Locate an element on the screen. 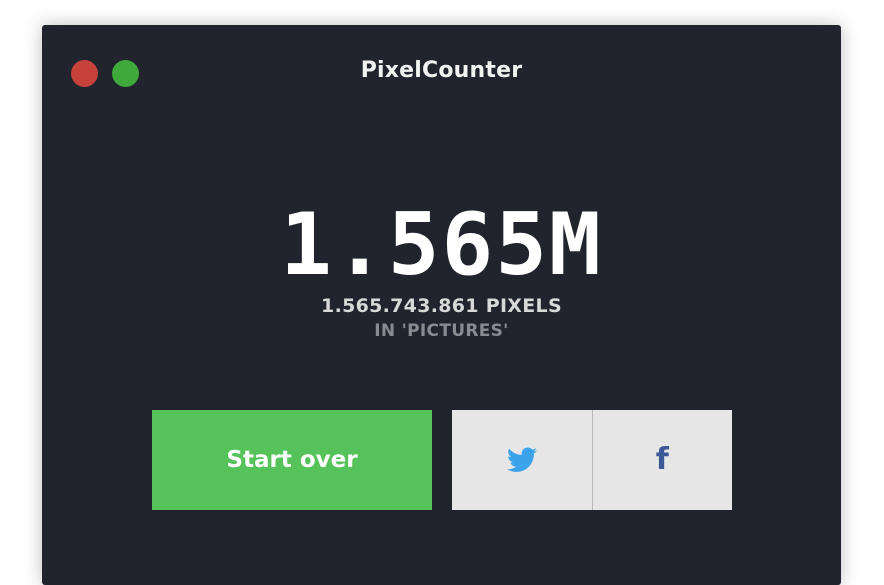 The width and height of the screenshot is (884, 585). twitter-icon is located at coordinates (521, 459).